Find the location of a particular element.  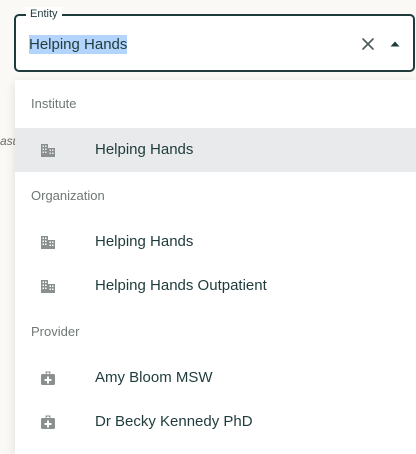

option-organization-helping-hands-outpatient: Helping Hands Outpatient is located at coordinates (215, 286).